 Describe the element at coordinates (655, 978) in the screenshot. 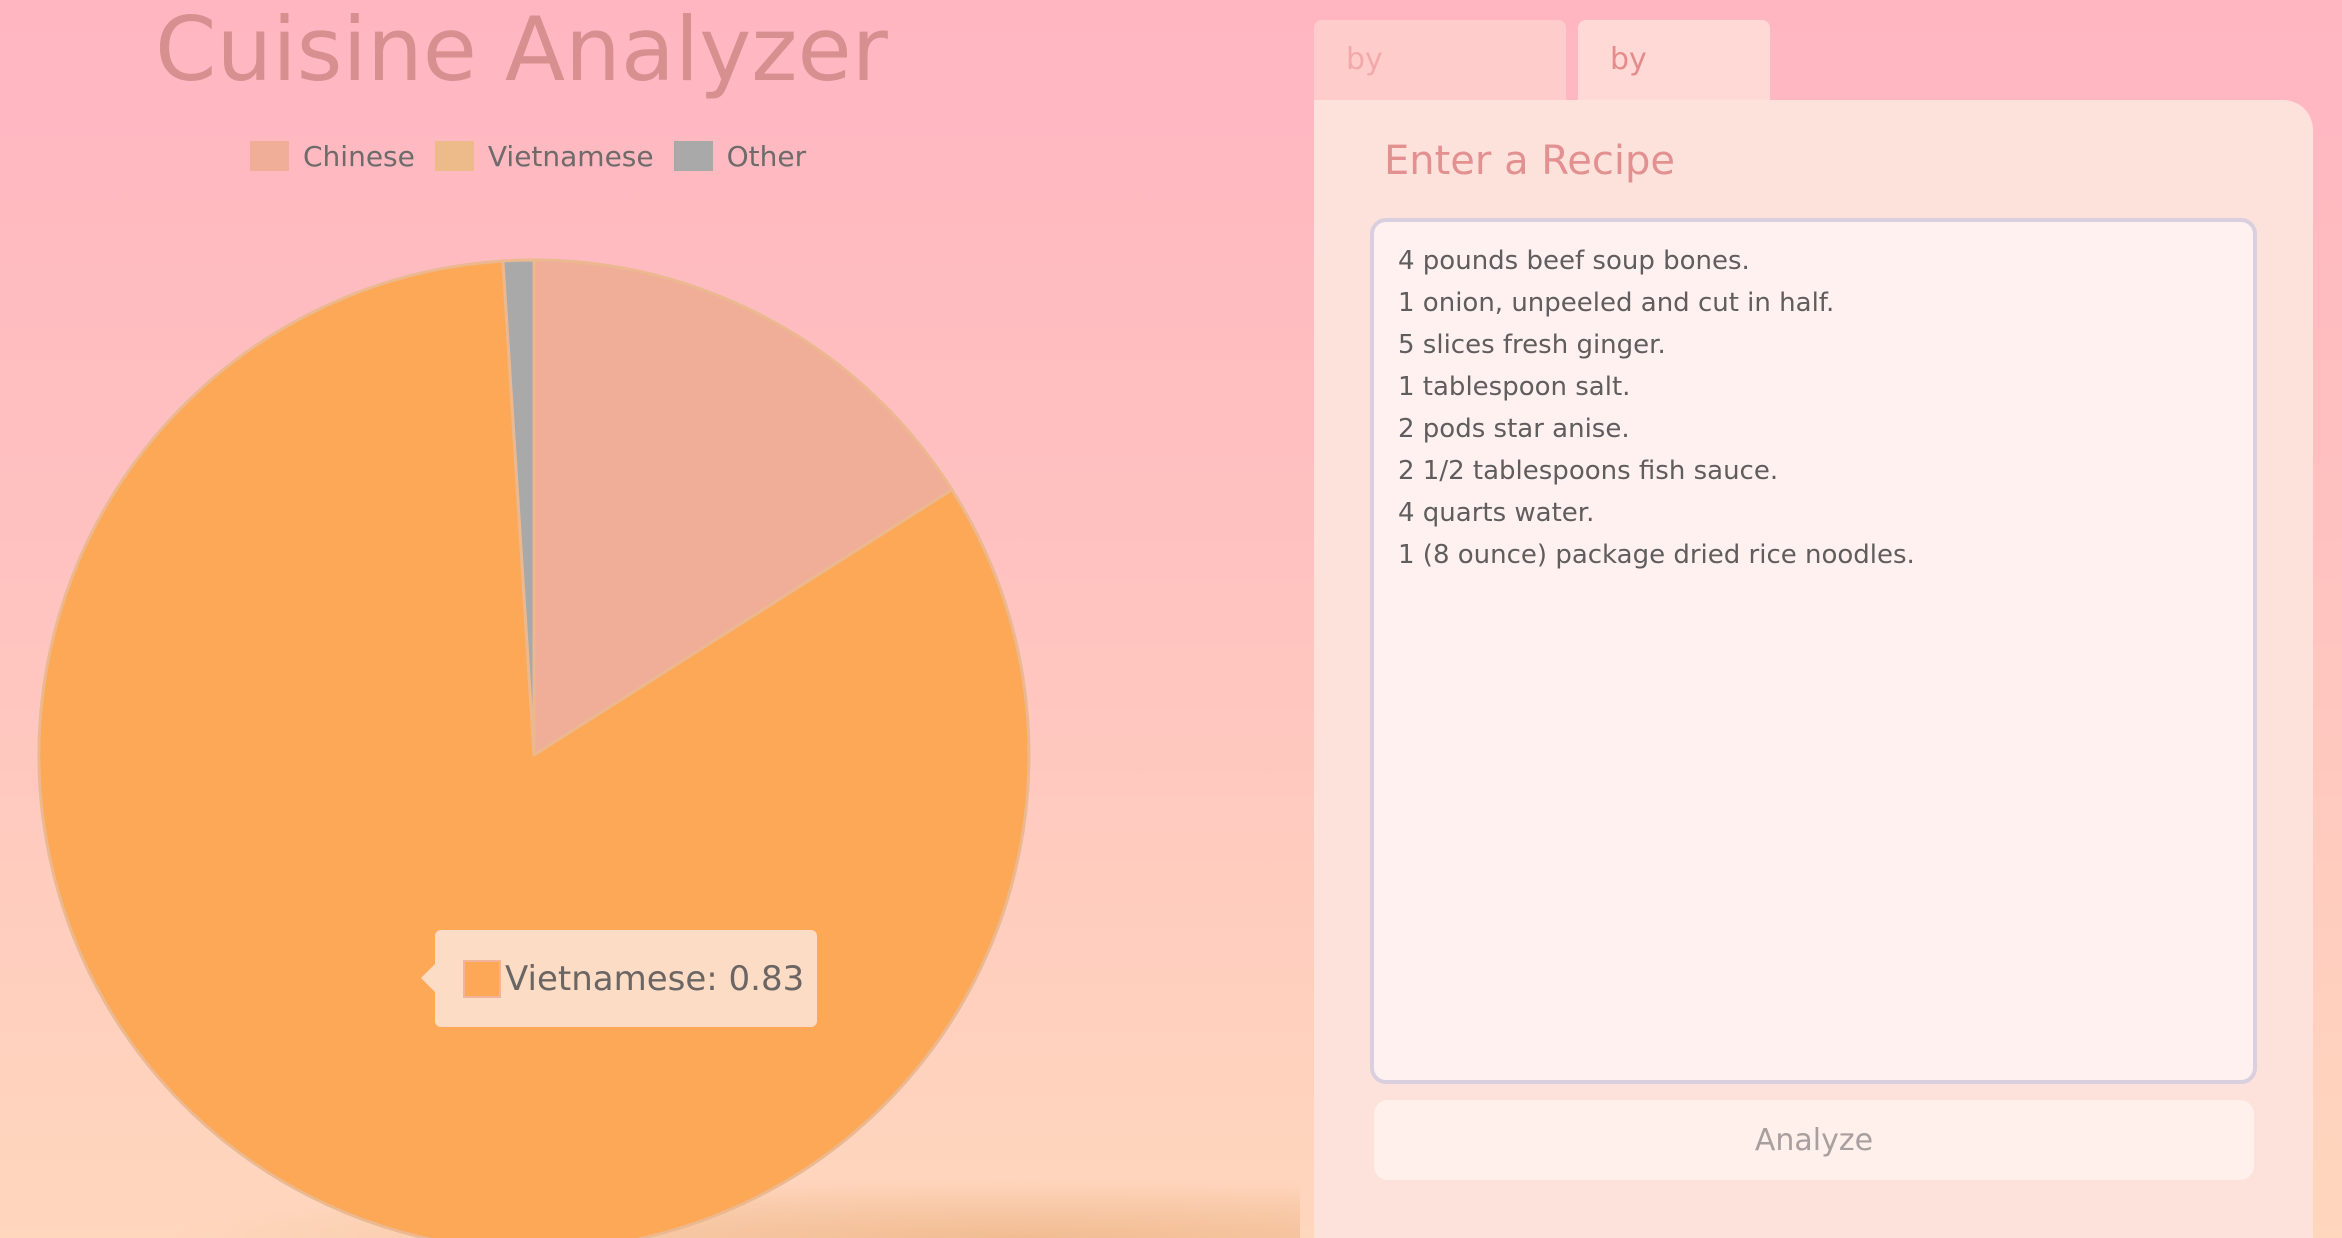

I see `tooltip-text: Vietnamese: 0.83` at that location.